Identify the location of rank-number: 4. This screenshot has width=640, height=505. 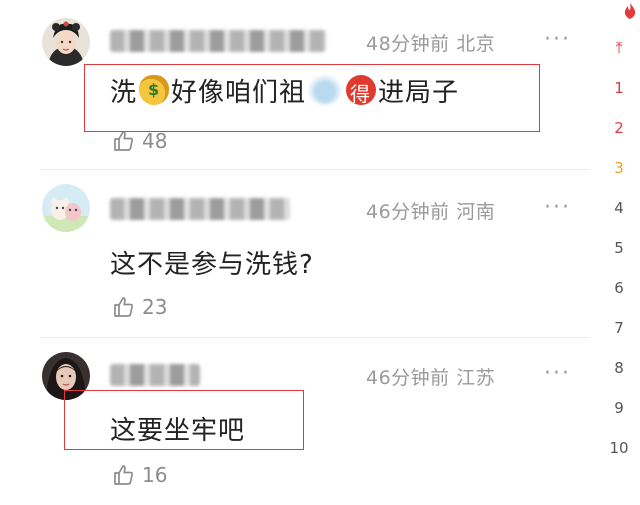
(614, 208).